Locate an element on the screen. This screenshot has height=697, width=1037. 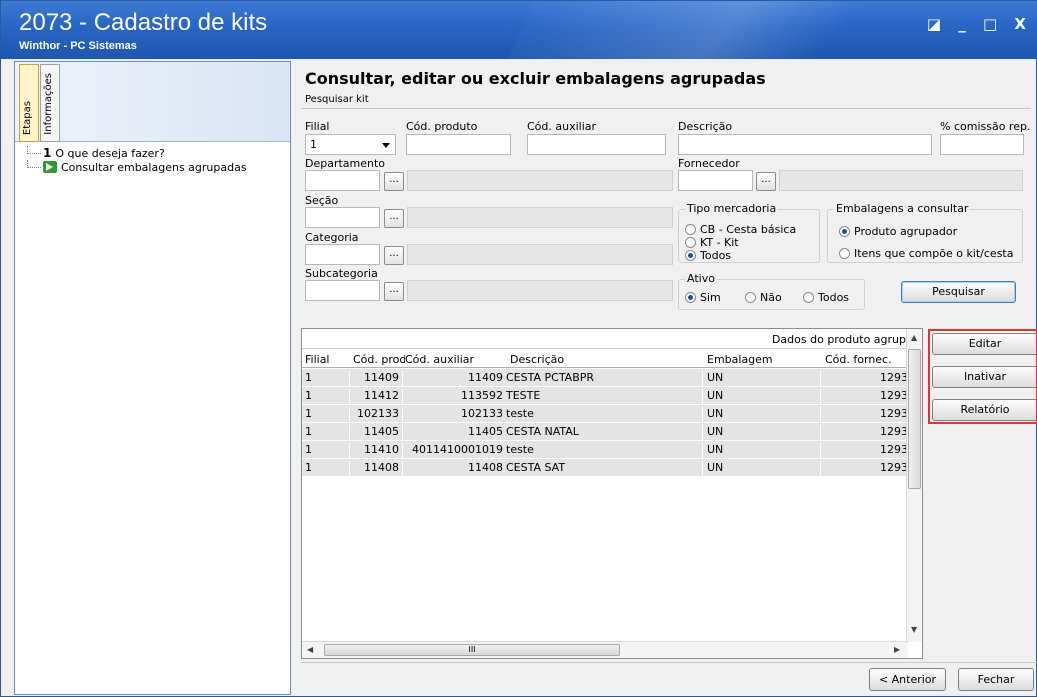
horizontal-scroll-thumb: III is located at coordinates (472, 650).